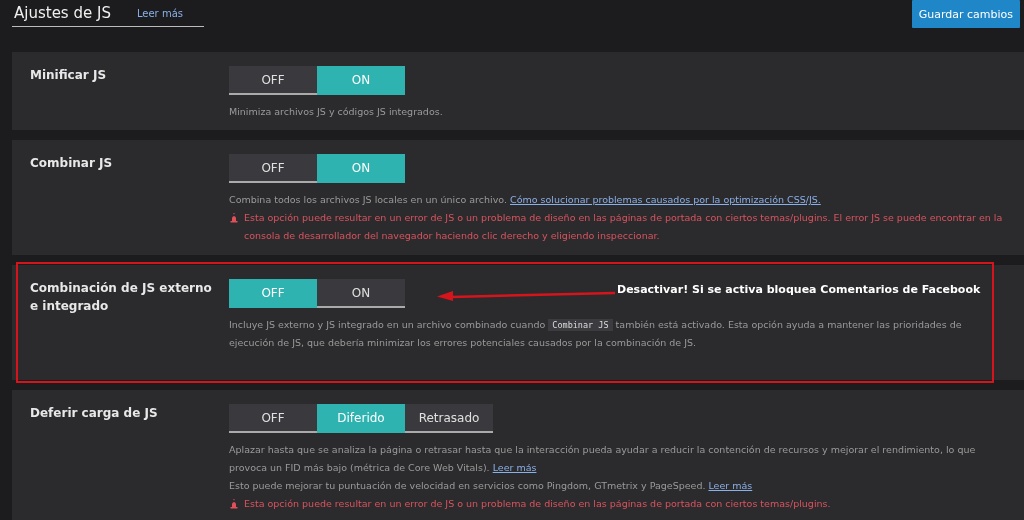 Image resolution: width=1024 pixels, height=520 pixels. I want to click on setting-description: Minimiza archivos JS y códigos JS integrados., so click(336, 112).